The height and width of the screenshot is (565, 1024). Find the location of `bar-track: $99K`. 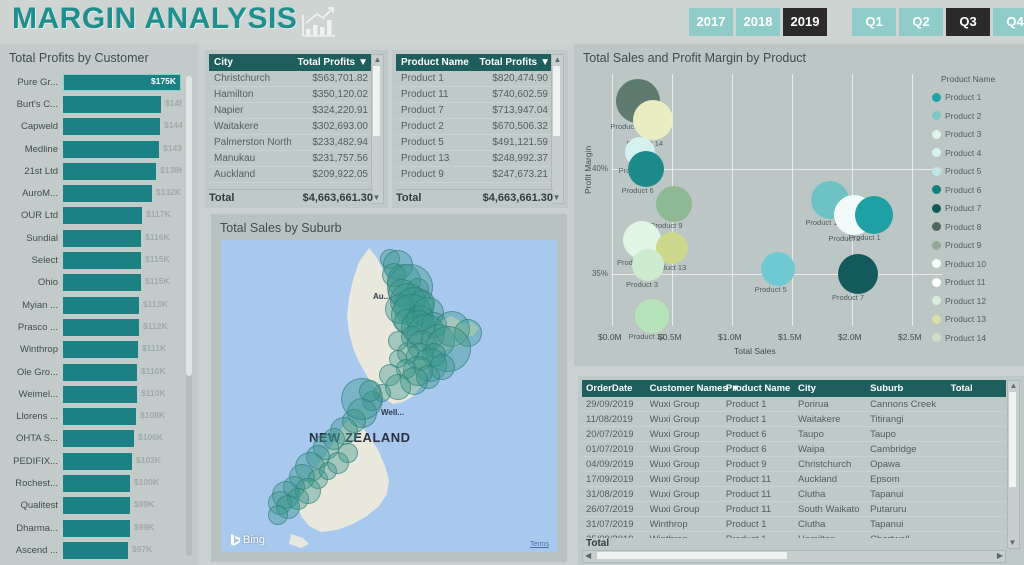

bar-track: $99K is located at coordinates (122, 528).